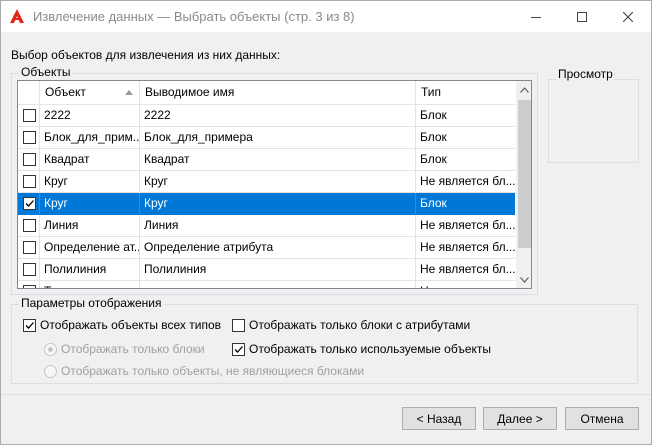 The height and width of the screenshot is (445, 652). What do you see at coordinates (266, 138) in the screenshot?
I see `table-row: Блок_для_прим... Блок_для_примера Блок` at bounding box center [266, 138].